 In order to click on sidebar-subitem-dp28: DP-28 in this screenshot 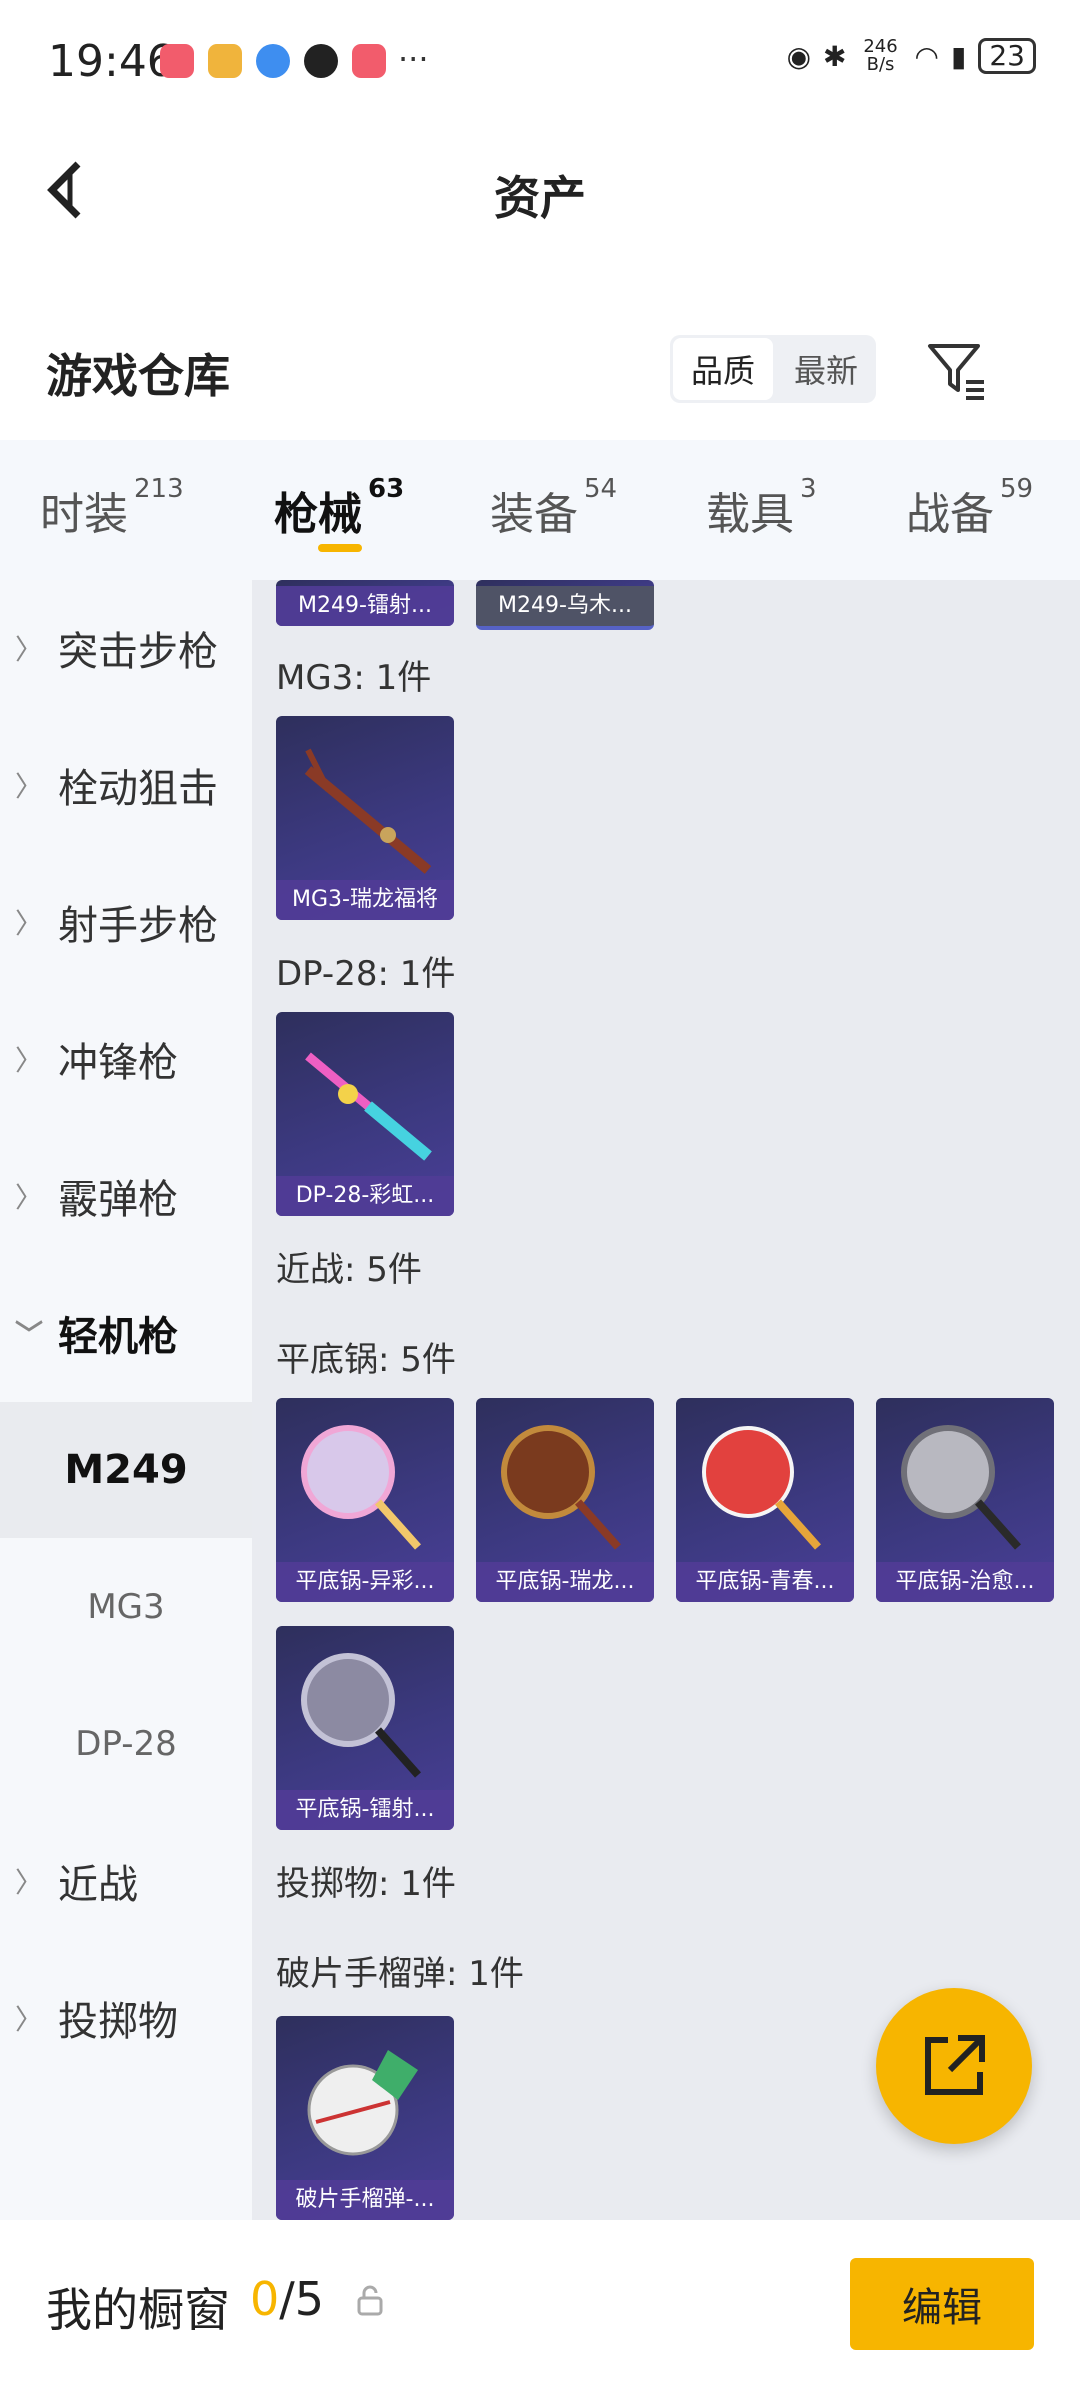, I will do `click(126, 1744)`.